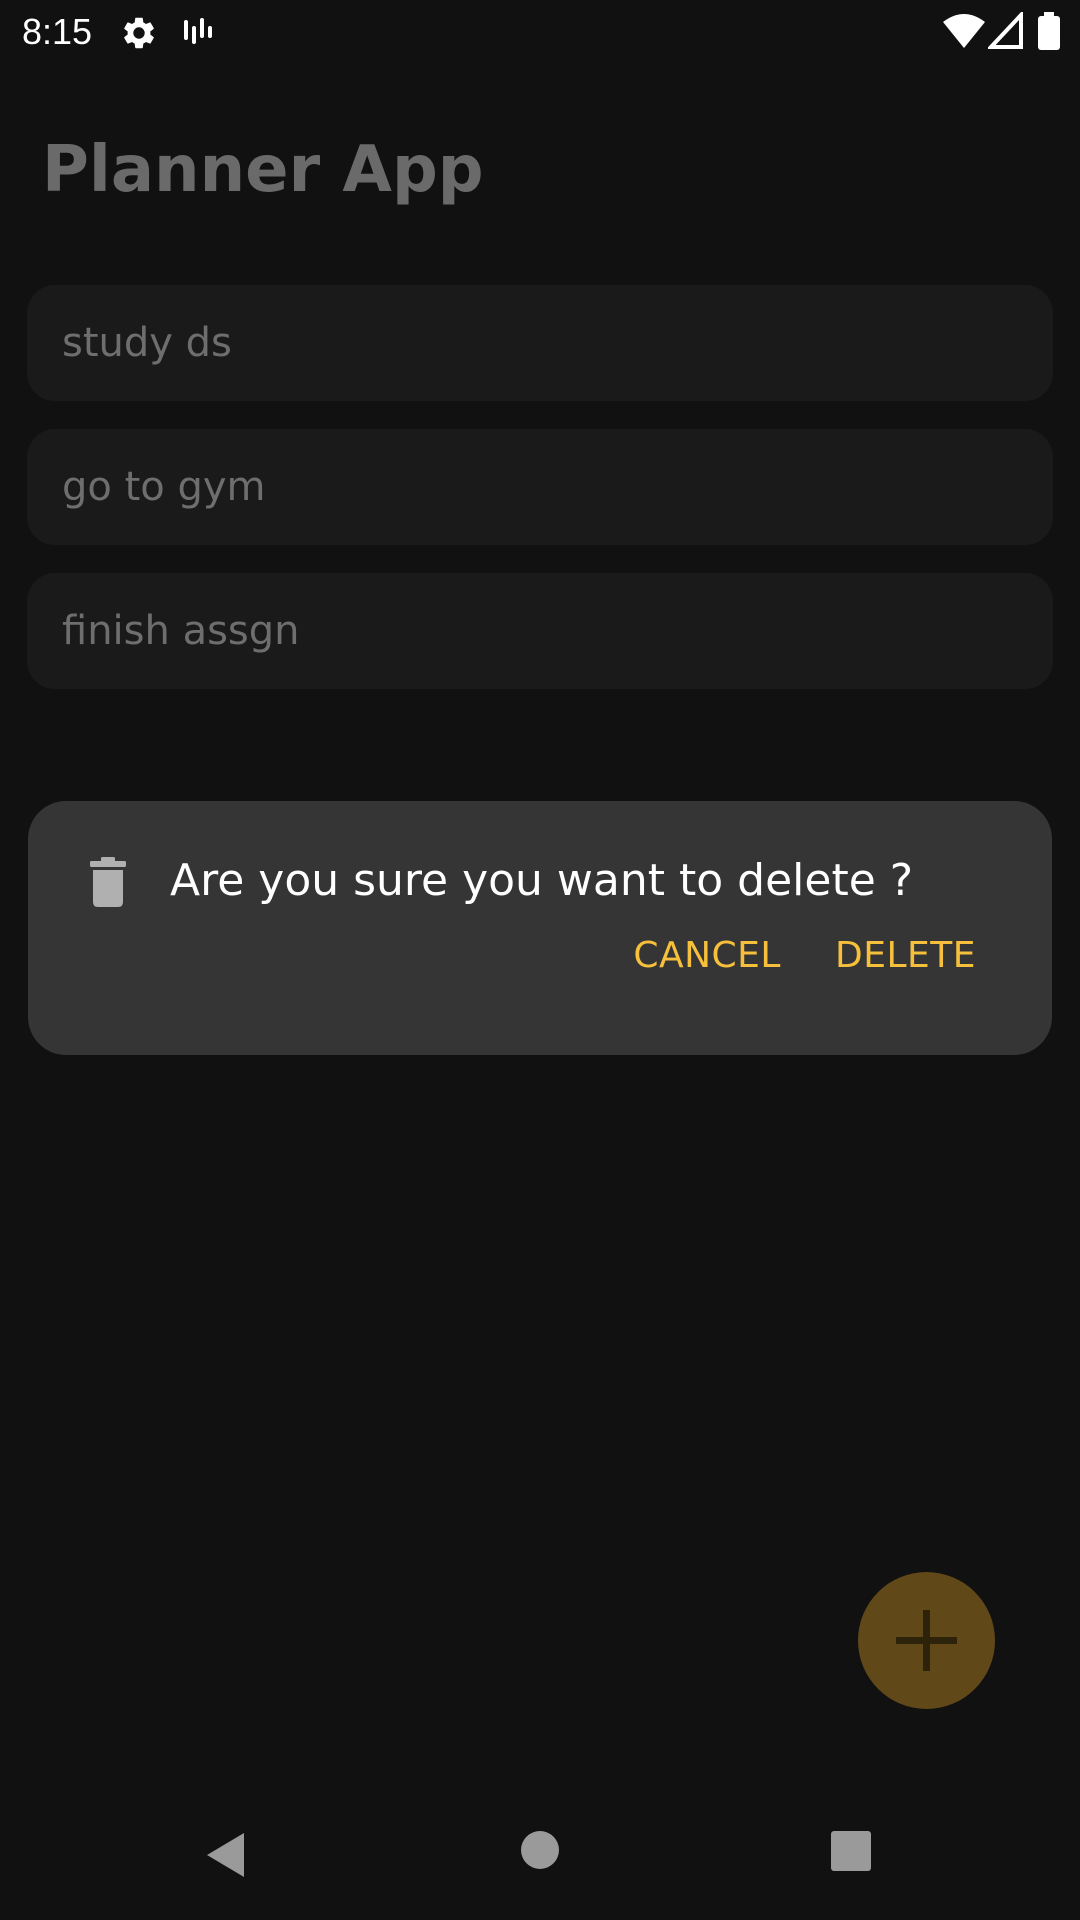 This screenshot has width=1080, height=1920. What do you see at coordinates (905, 956) in the screenshot?
I see `delete-button: DELETE` at bounding box center [905, 956].